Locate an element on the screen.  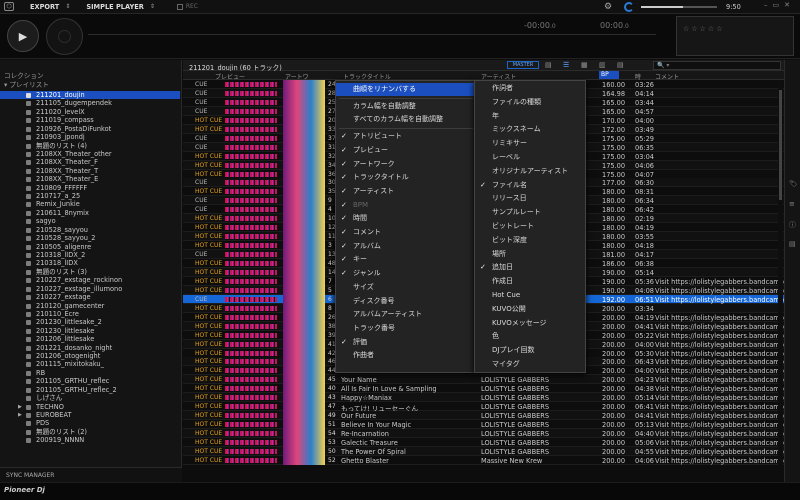
context-menu-item: ✓ ジャンル is located at coordinates (405, 273).